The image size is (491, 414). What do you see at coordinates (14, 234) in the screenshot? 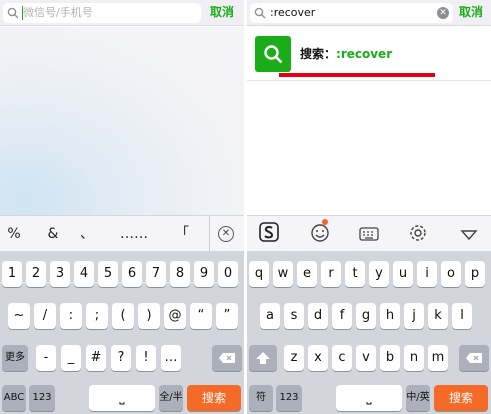
I see `symbol-key: %` at bounding box center [14, 234].